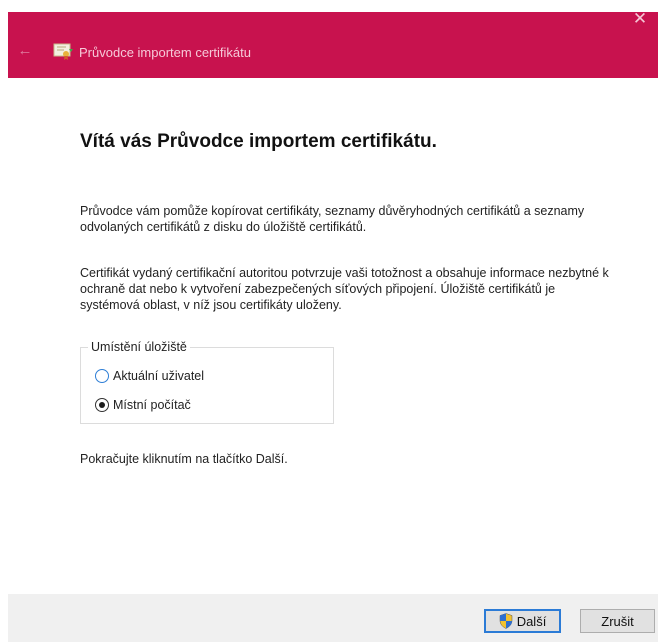  I want to click on page-title: Vítá vás Průvodce importem certifikátu., so click(258, 141).